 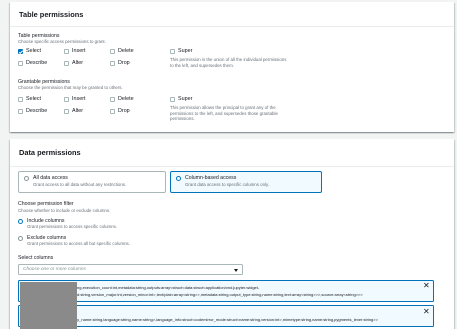 I want to click on delete-label: Delete, so click(x=126, y=51).